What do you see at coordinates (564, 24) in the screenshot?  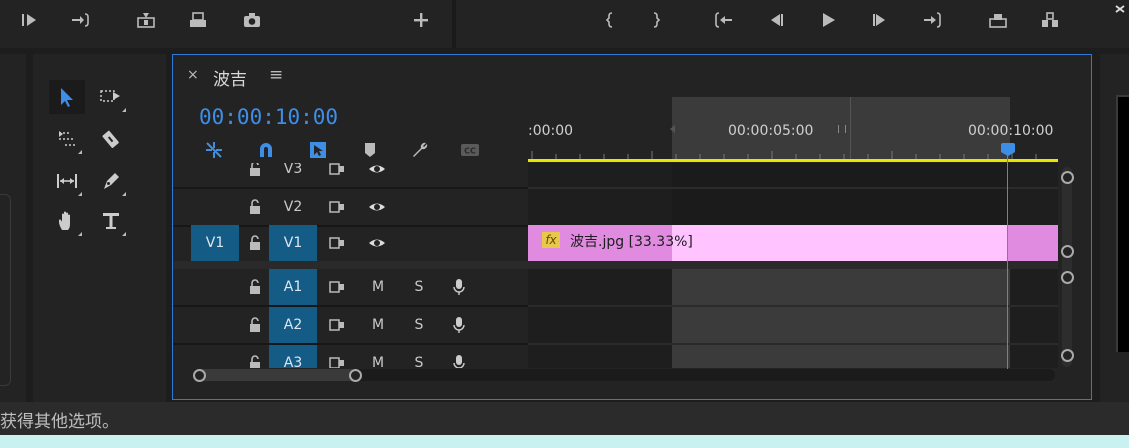 I see `transport-bar` at bounding box center [564, 24].